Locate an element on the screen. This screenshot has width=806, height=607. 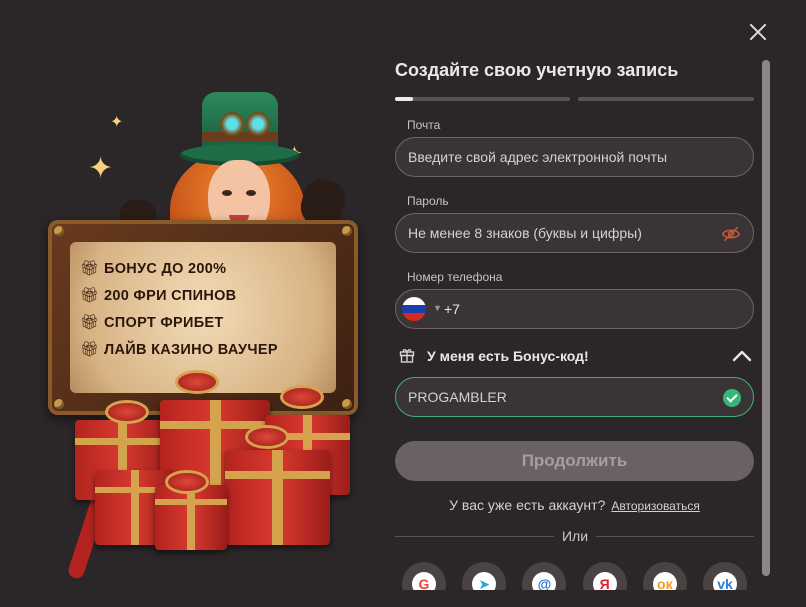
phone-country-code: +7 is located at coordinates (452, 309).